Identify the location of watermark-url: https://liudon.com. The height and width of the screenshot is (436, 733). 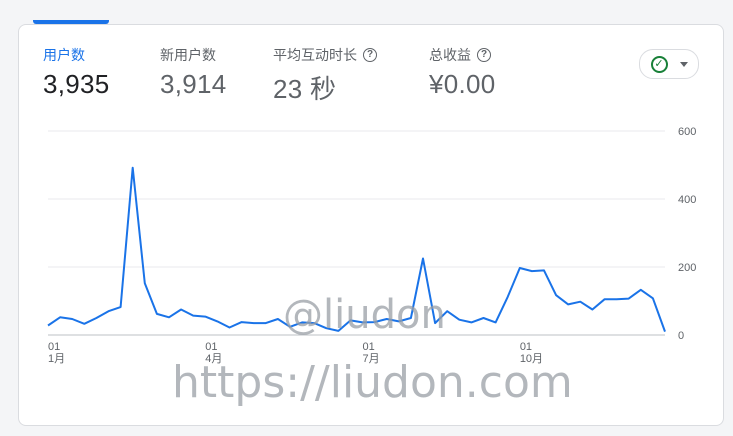
(372, 382).